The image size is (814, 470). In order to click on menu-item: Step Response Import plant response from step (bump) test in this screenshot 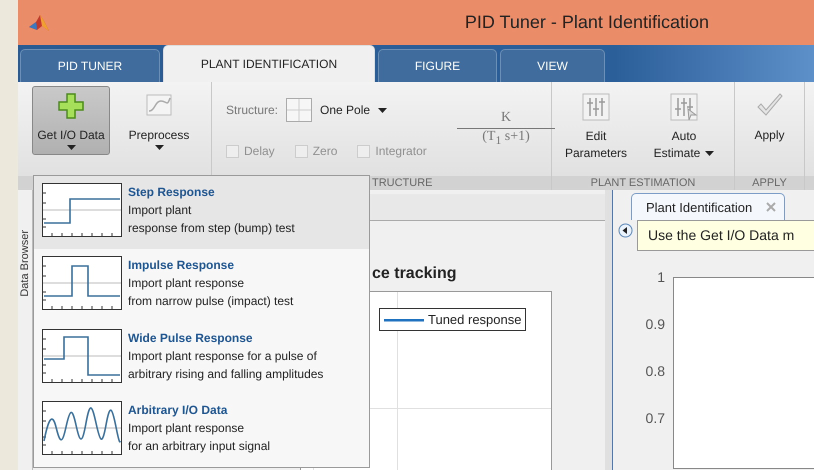, I will do `click(201, 212)`.